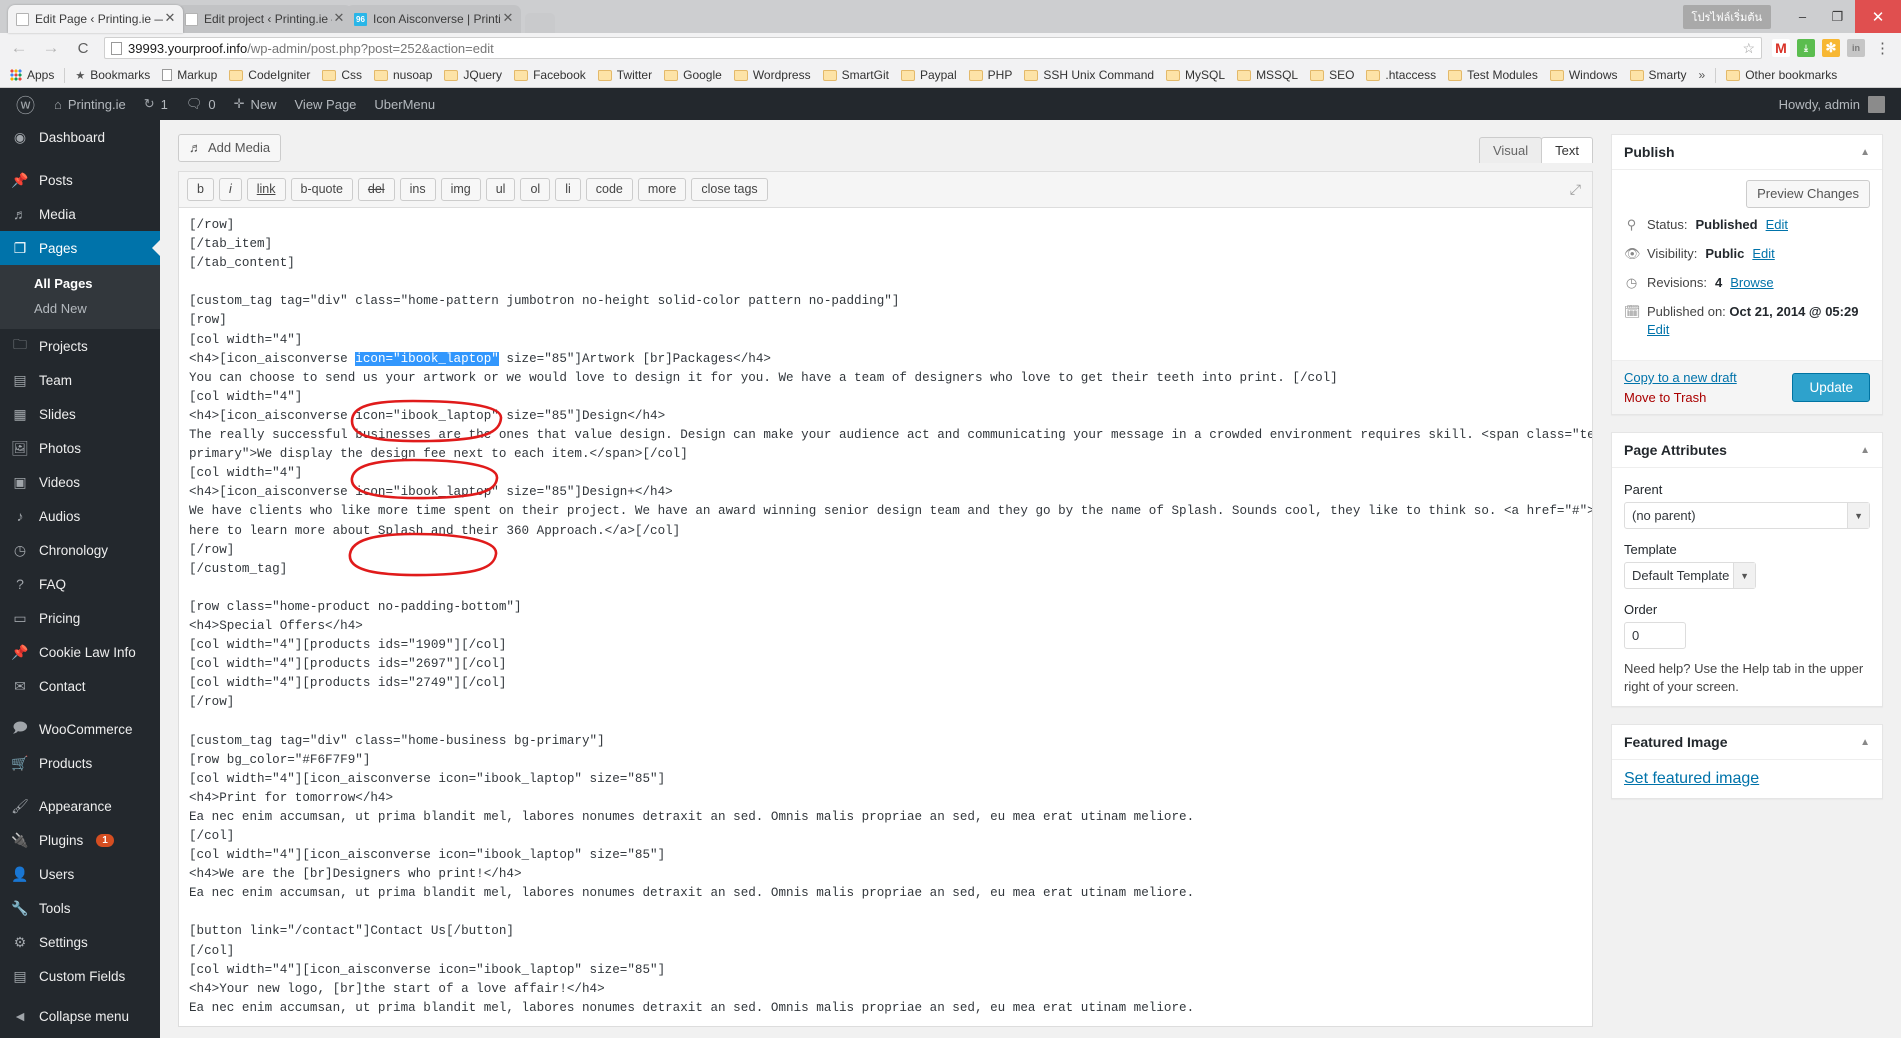 The width and height of the screenshot is (1901, 1038). What do you see at coordinates (80, 214) in the screenshot?
I see `sidebar-item-media: ♬ Media` at bounding box center [80, 214].